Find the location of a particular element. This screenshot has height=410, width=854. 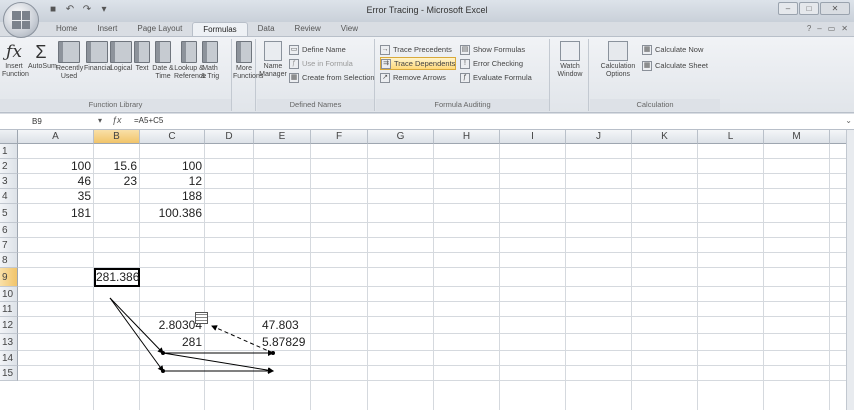

worksheet-icon is located at coordinates (201, 318).